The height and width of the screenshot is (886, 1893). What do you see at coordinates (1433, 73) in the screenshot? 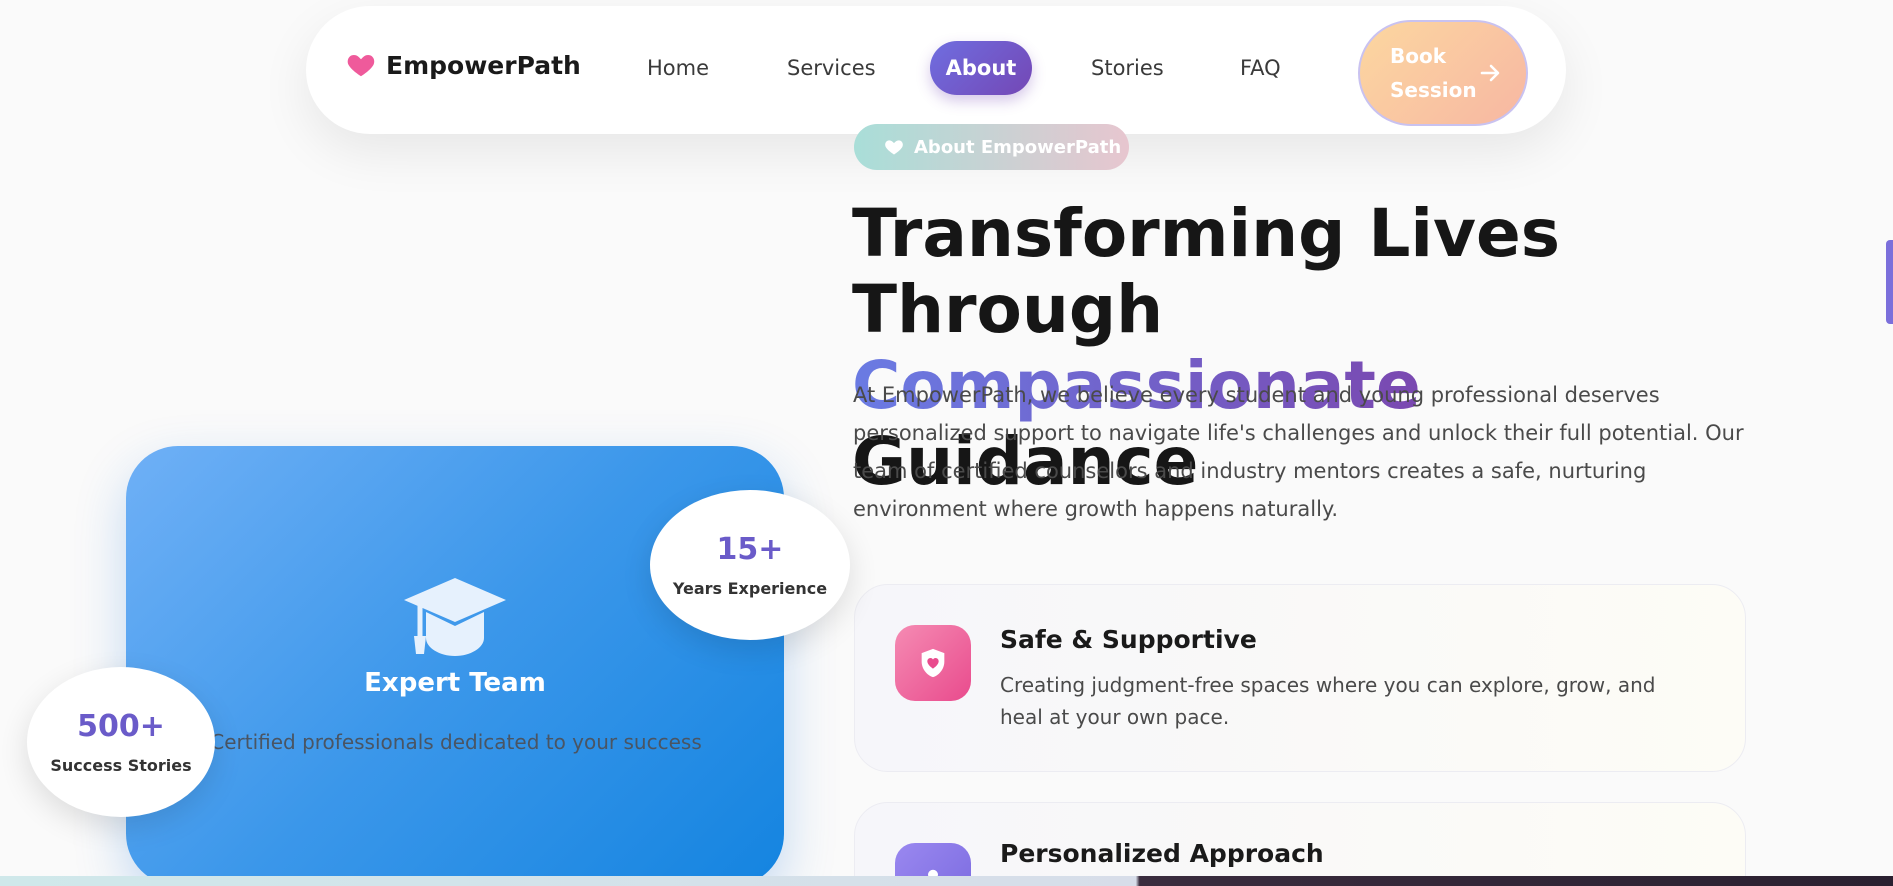
I see `book-session-label: Book Session` at bounding box center [1433, 73].